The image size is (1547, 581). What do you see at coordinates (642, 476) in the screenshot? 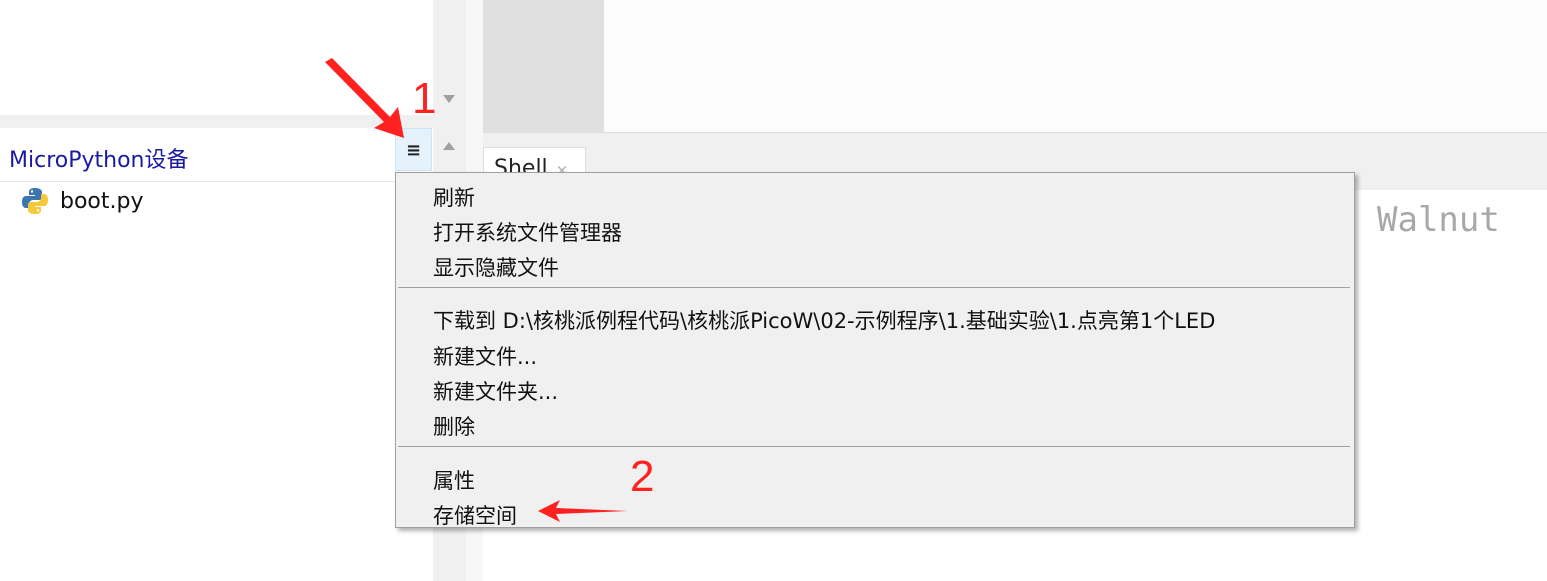
I see `annotation-step-2: 2` at bounding box center [642, 476].